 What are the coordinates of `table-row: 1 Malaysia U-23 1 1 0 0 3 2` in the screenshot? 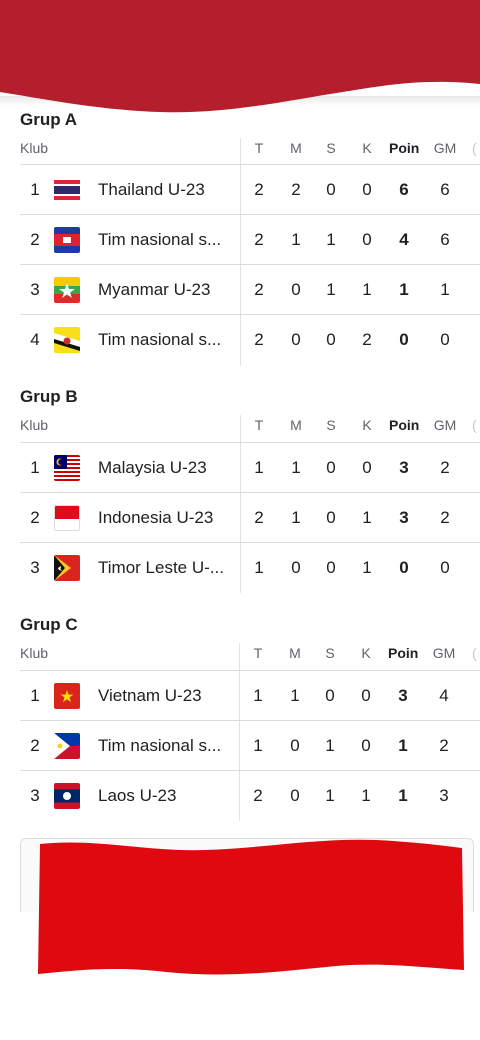 It's located at (250, 467).